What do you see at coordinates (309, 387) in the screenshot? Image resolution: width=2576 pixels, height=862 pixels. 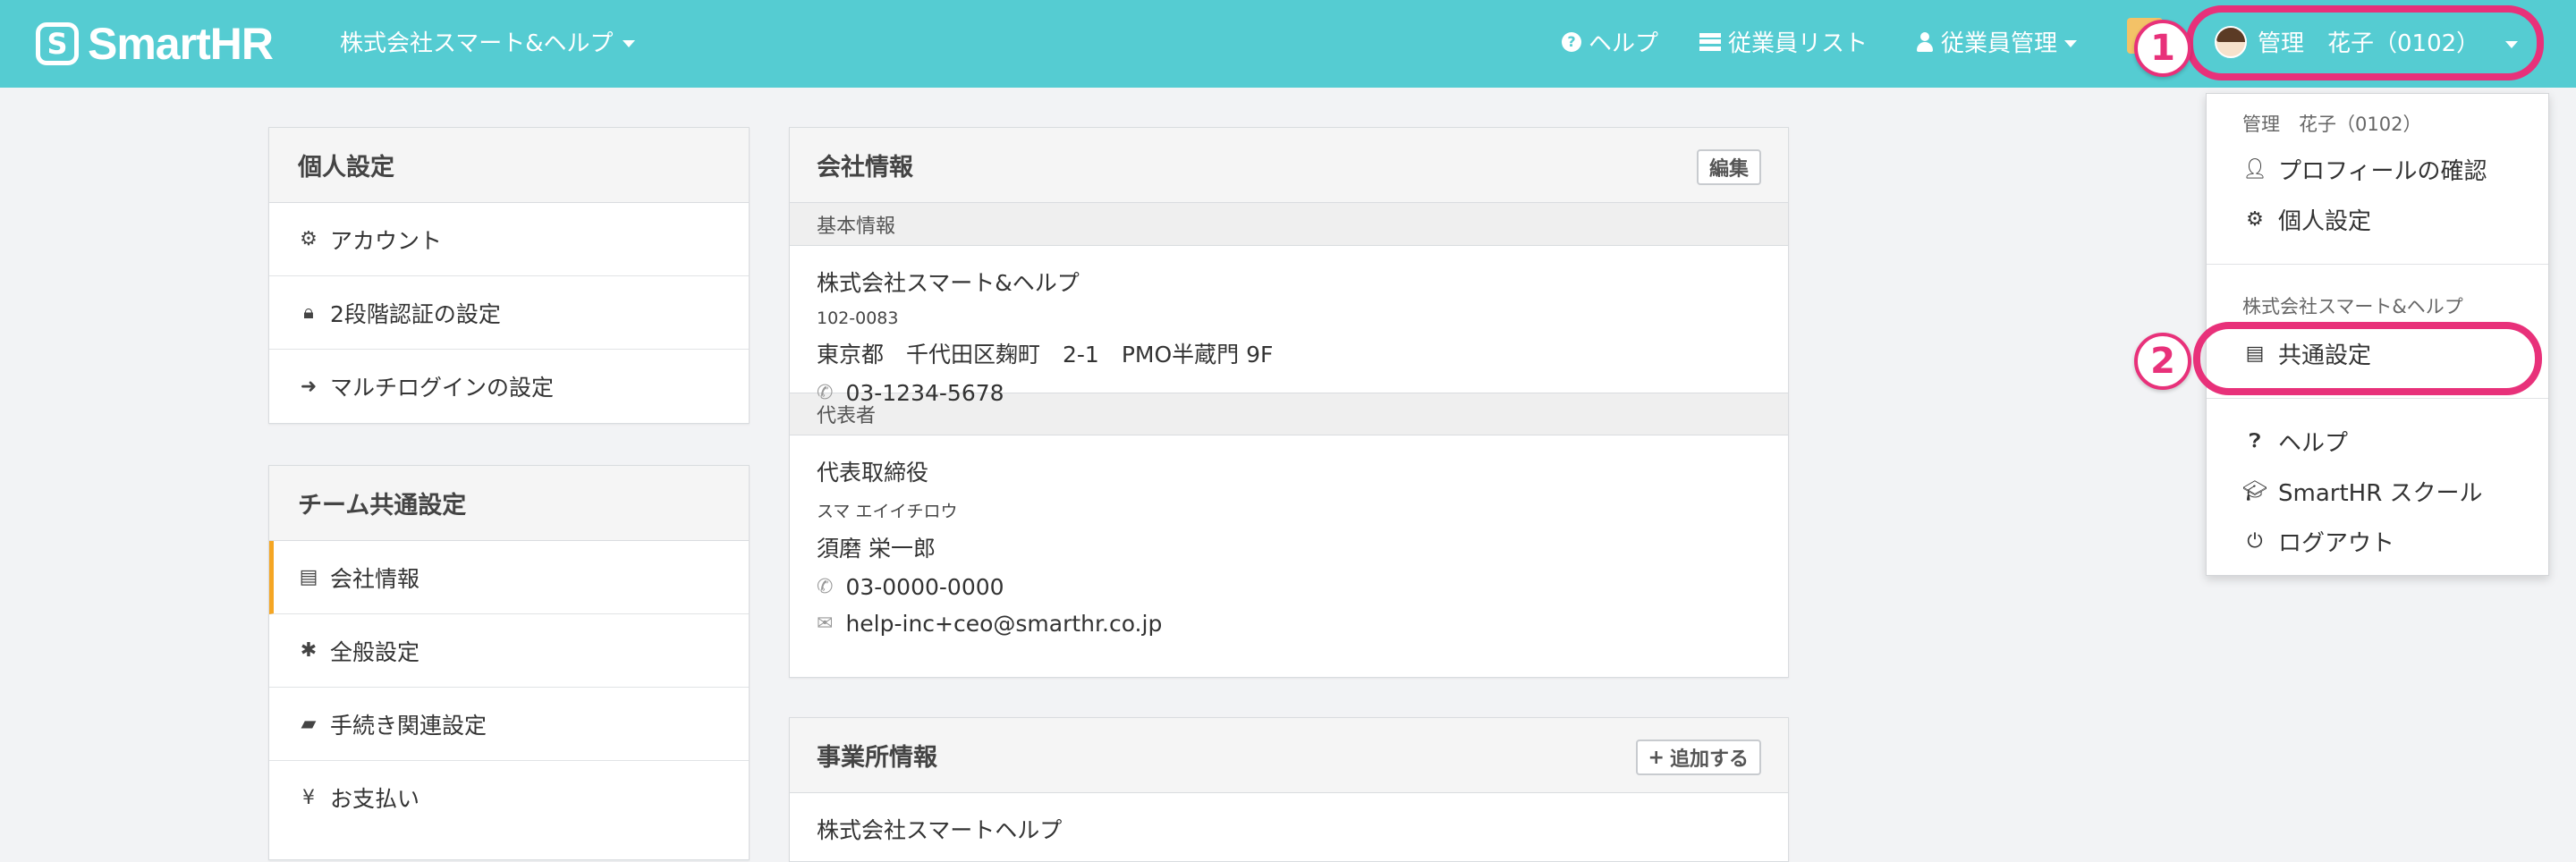 I see `sign-in-icon: ➜` at bounding box center [309, 387].